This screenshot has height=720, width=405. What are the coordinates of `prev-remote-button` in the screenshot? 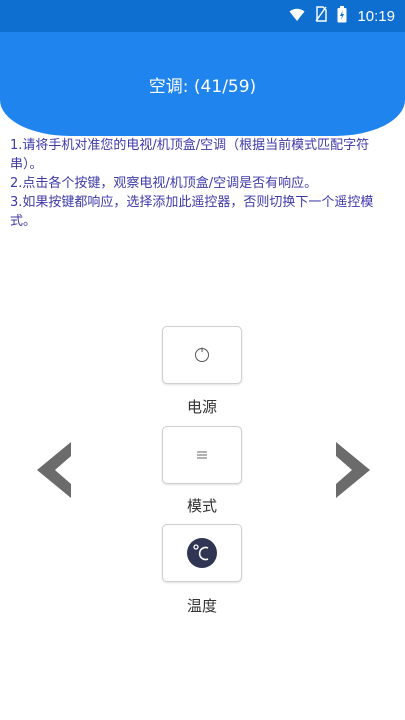 It's located at (54, 470).